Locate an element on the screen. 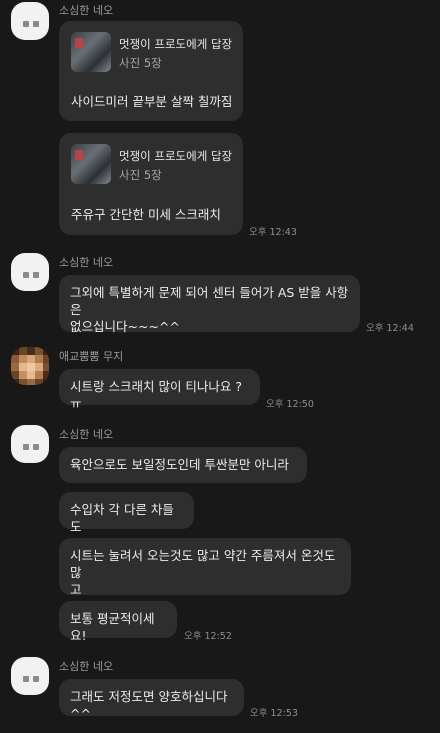 This screenshot has height=733, width=440. message-text: 보통 평균적이세요! is located at coordinates (112, 627).